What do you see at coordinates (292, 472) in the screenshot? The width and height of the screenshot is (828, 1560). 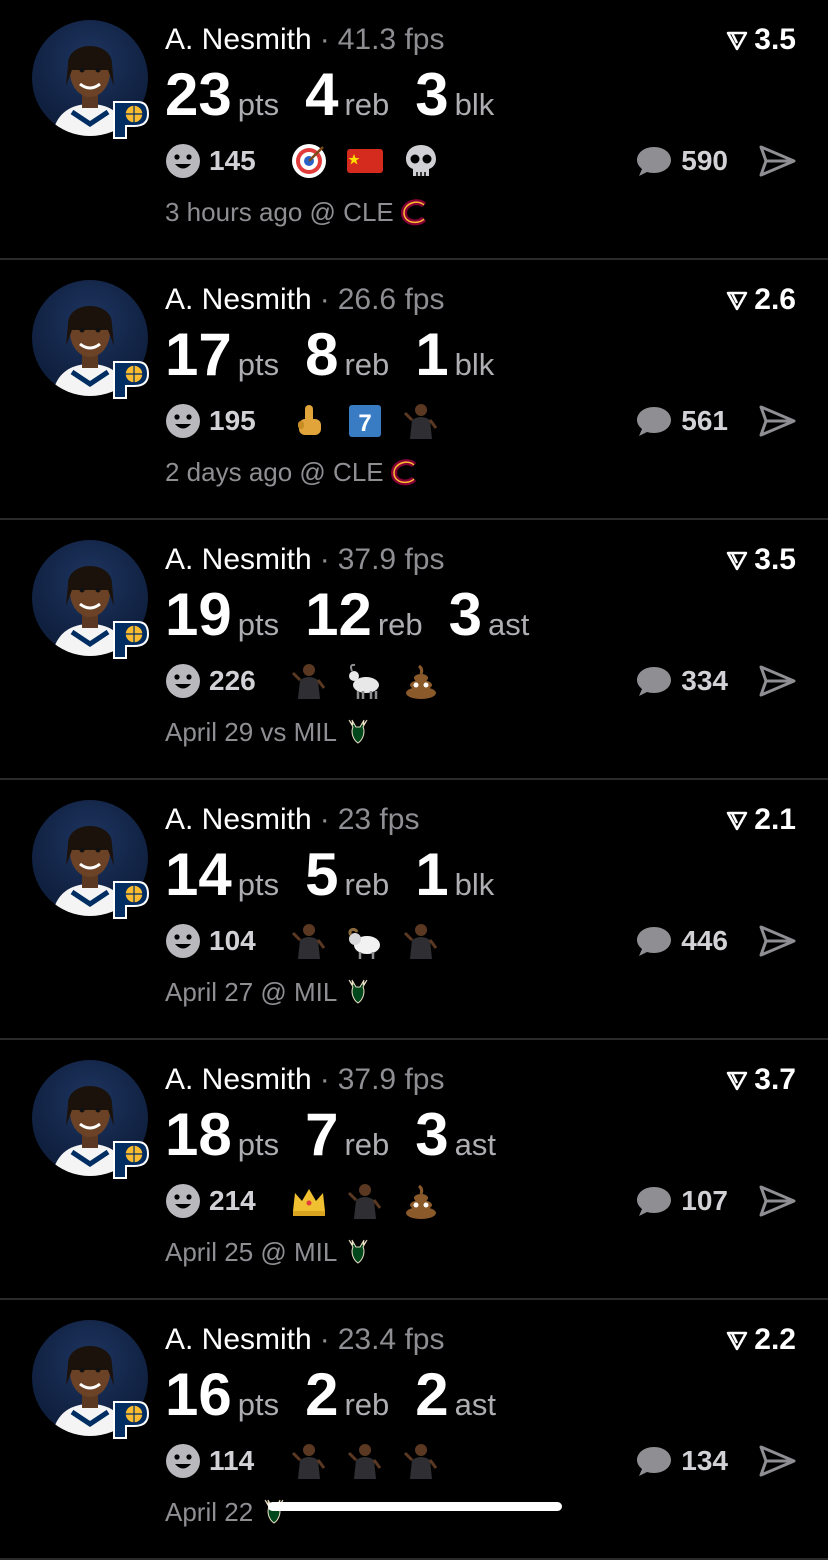 I see `game-info: 2 days ago @ CLE` at bounding box center [292, 472].